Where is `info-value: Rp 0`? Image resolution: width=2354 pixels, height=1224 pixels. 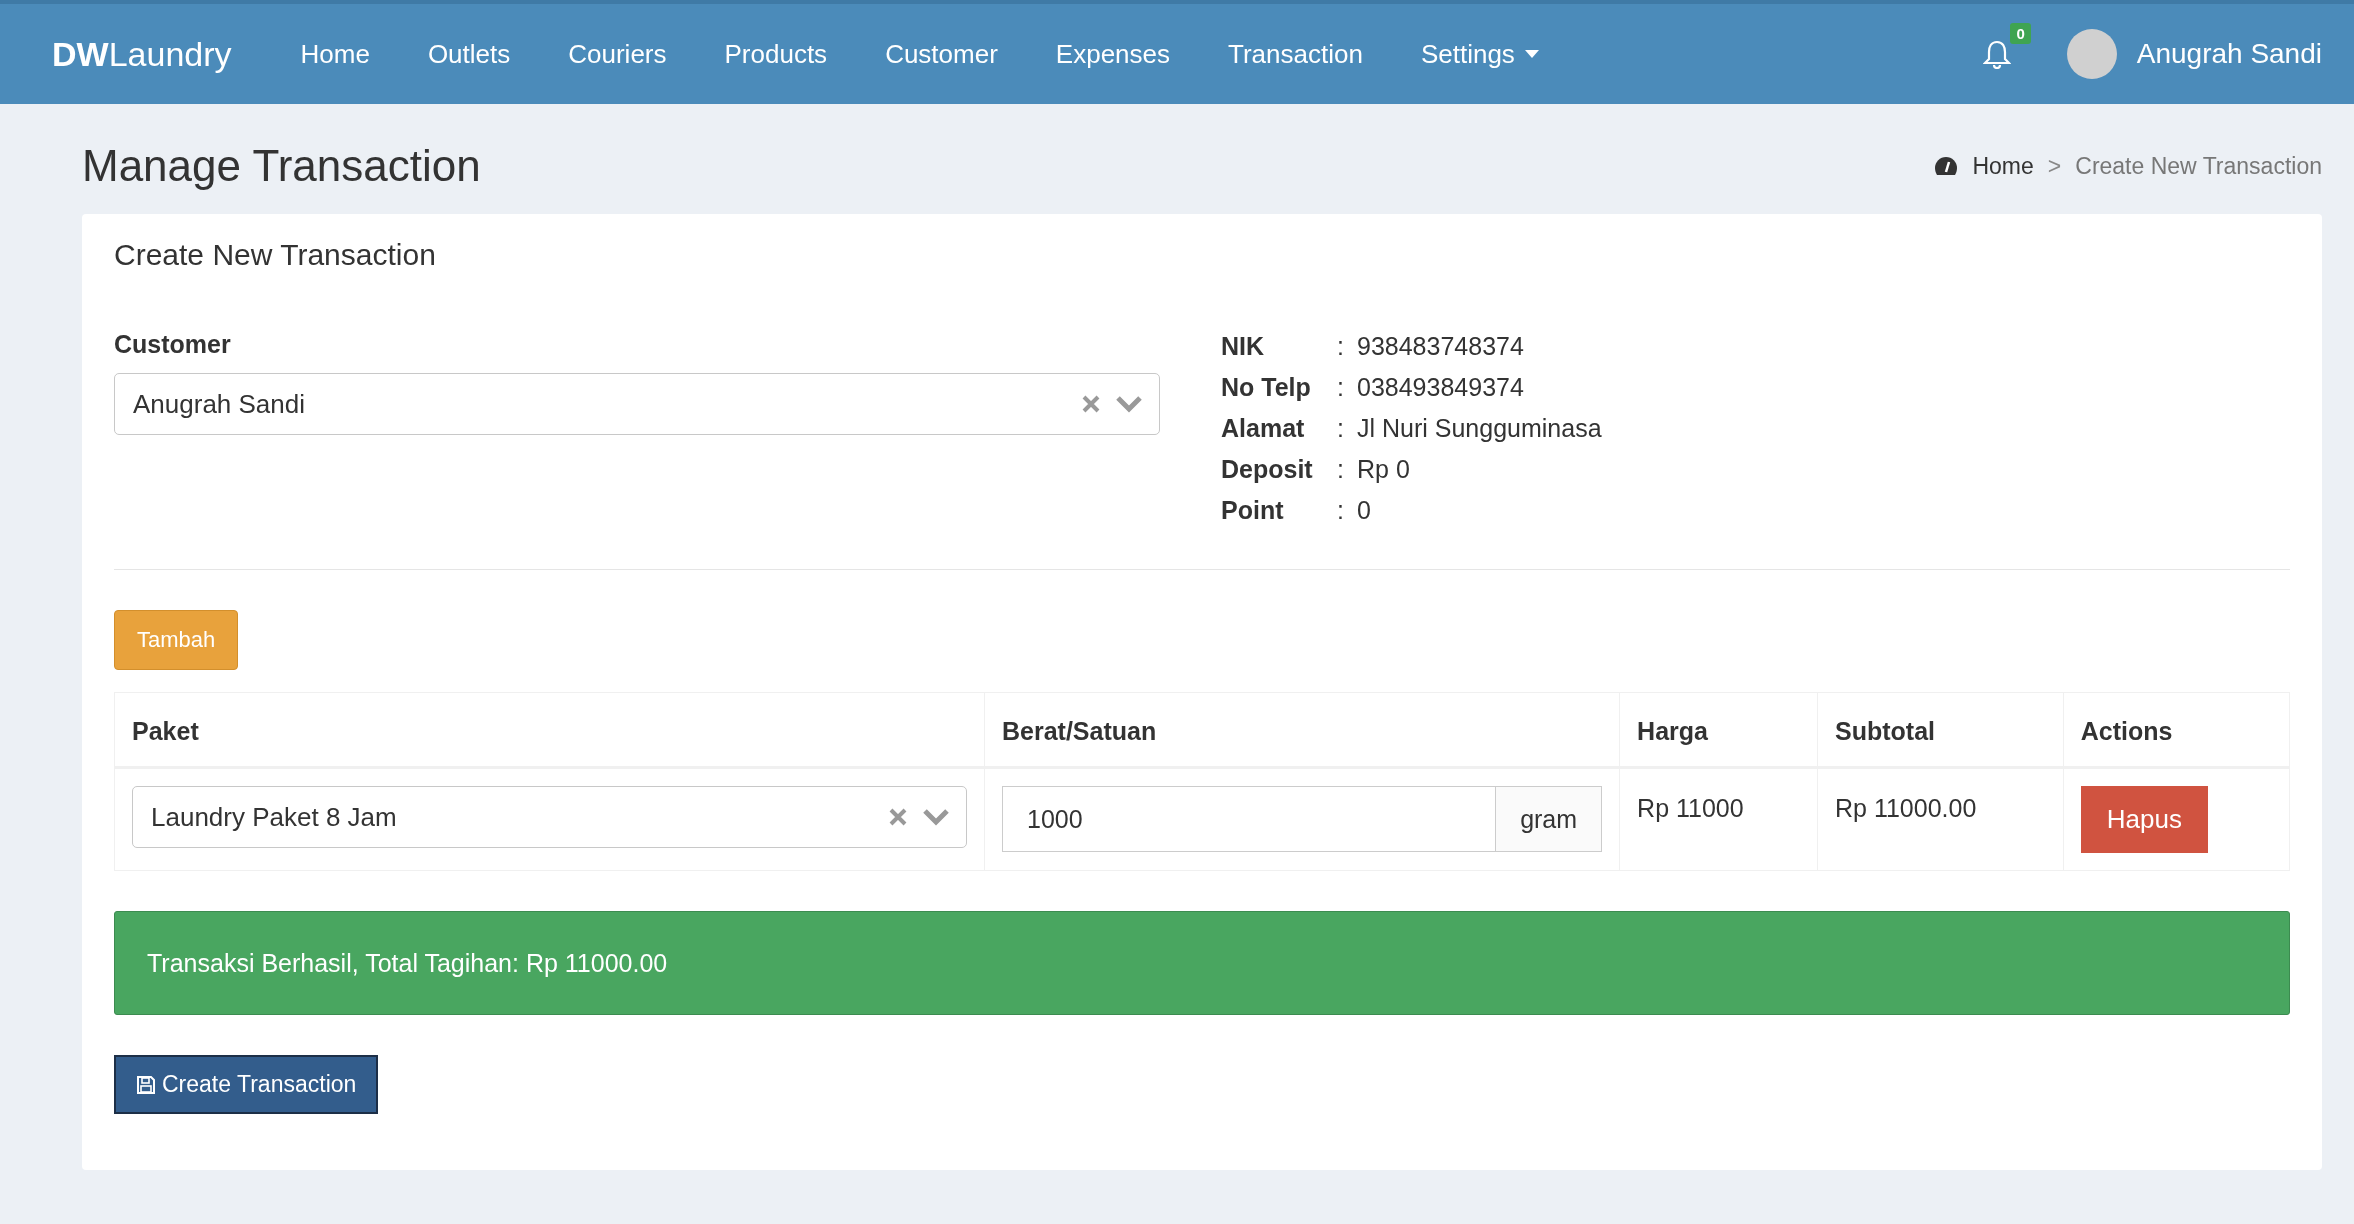 info-value: Rp 0 is located at coordinates (1383, 469).